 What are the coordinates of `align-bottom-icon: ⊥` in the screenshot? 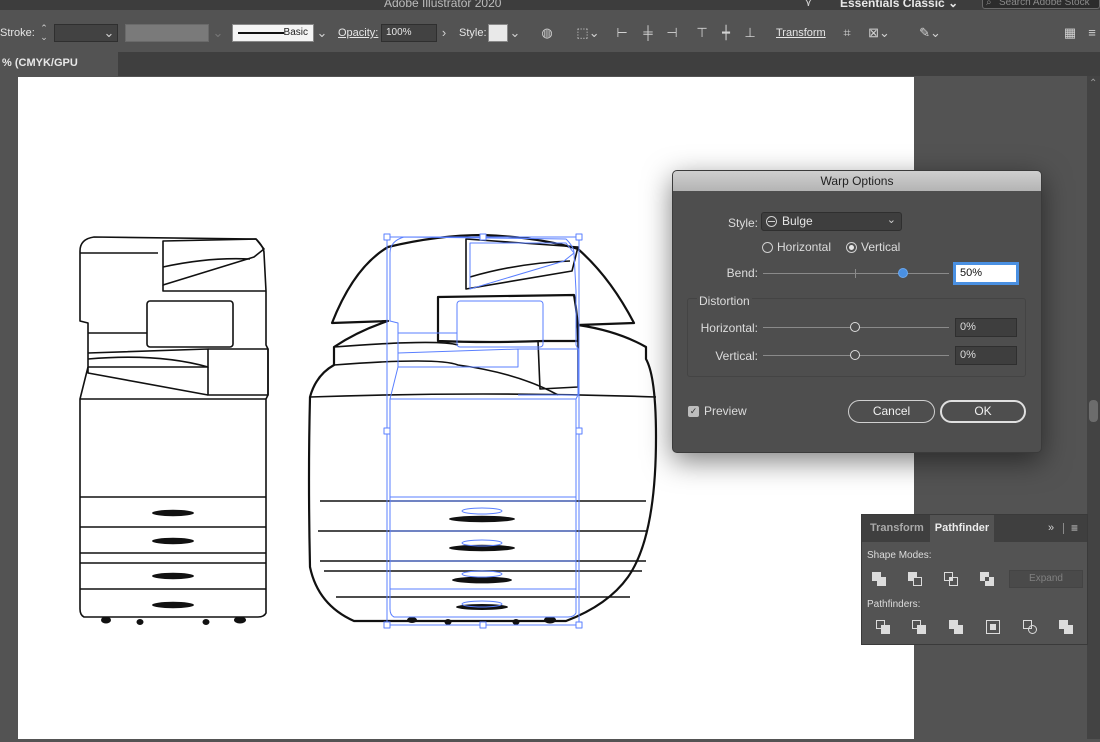 It's located at (750, 33).